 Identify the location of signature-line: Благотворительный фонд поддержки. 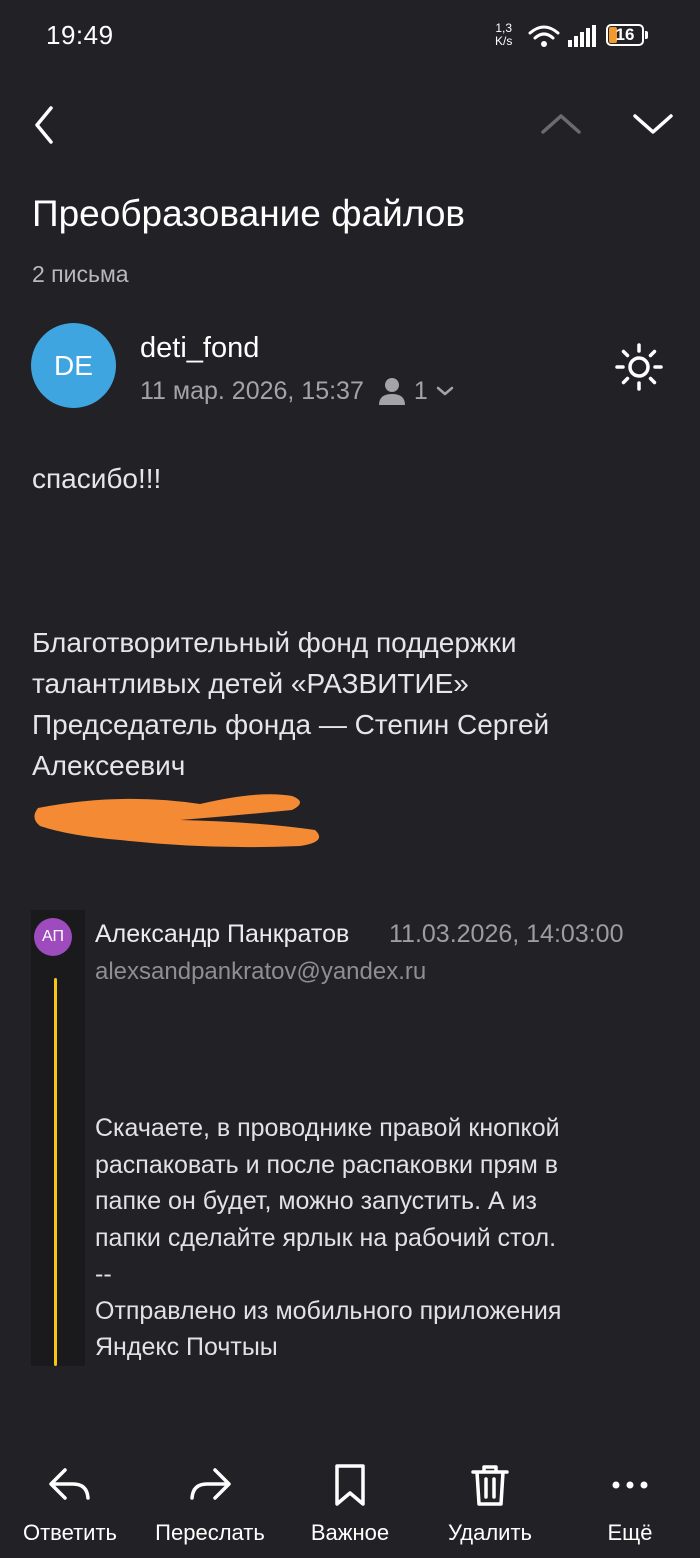
(274, 642).